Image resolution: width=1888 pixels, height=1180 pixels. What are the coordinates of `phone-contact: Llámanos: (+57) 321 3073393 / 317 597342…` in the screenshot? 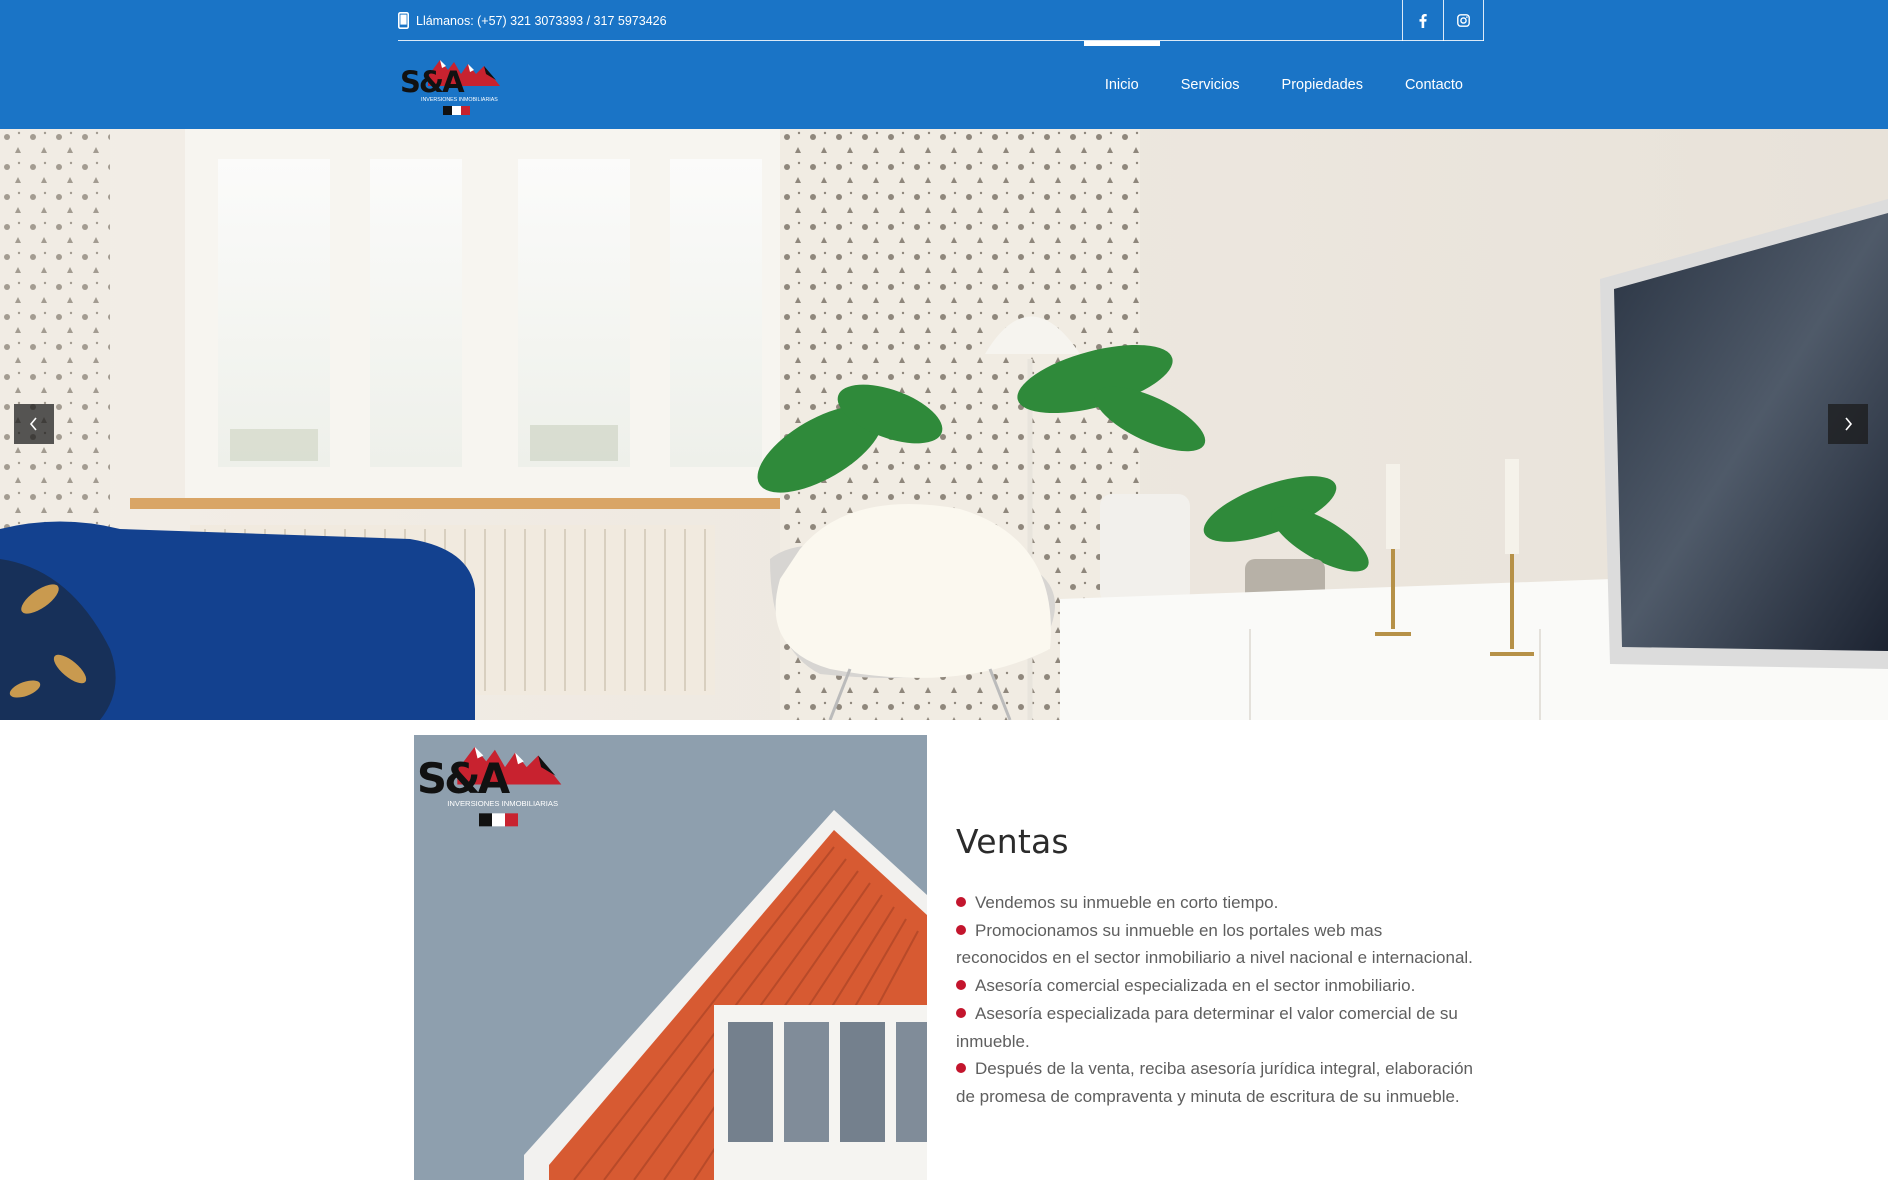 It's located at (532, 20).